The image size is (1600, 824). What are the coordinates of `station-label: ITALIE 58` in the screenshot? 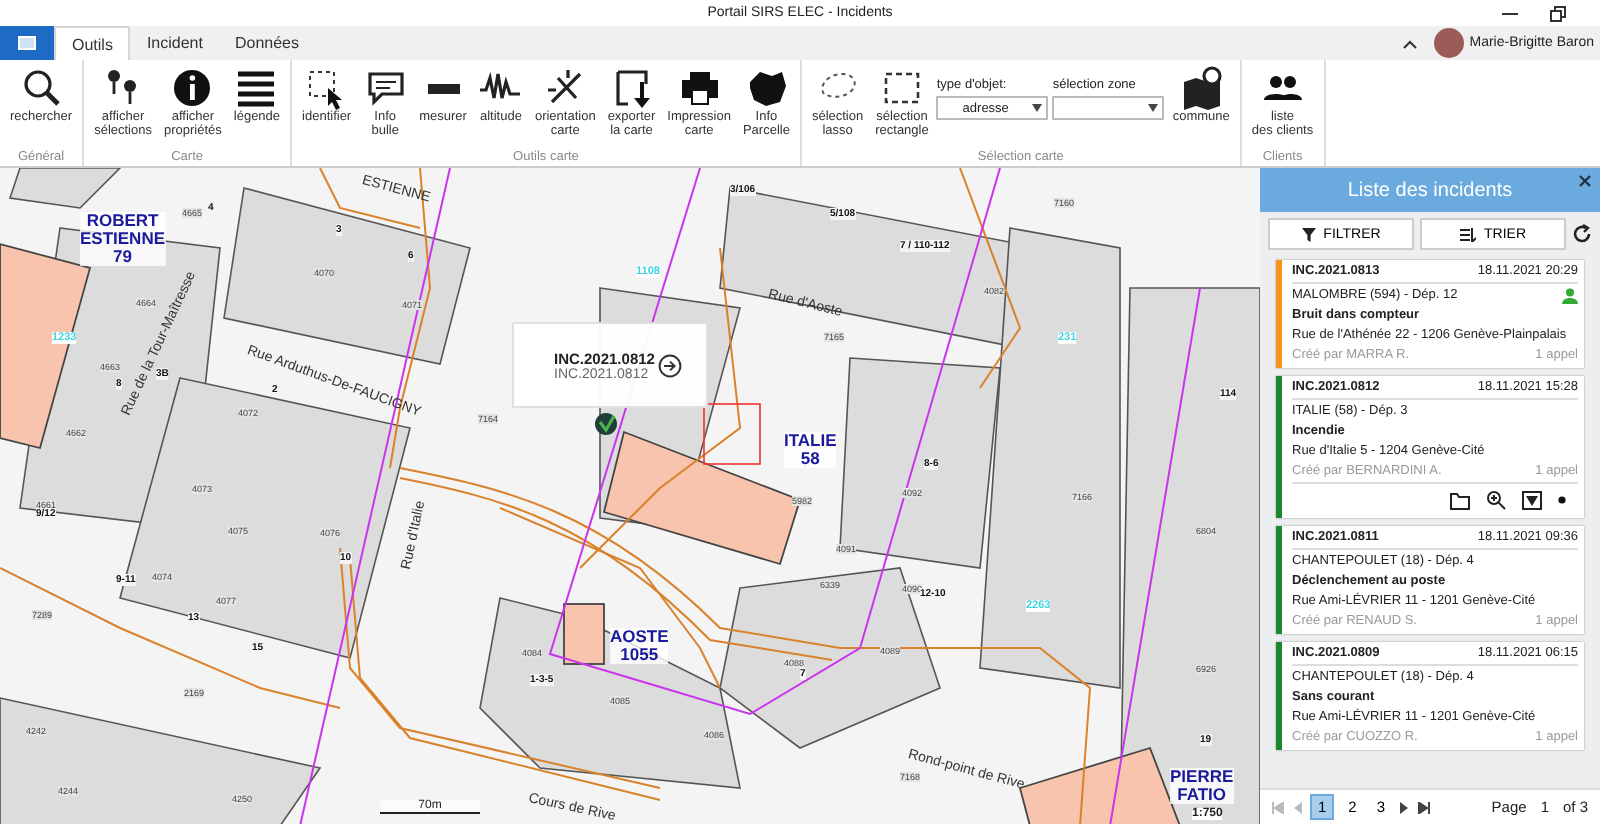 It's located at (810, 450).